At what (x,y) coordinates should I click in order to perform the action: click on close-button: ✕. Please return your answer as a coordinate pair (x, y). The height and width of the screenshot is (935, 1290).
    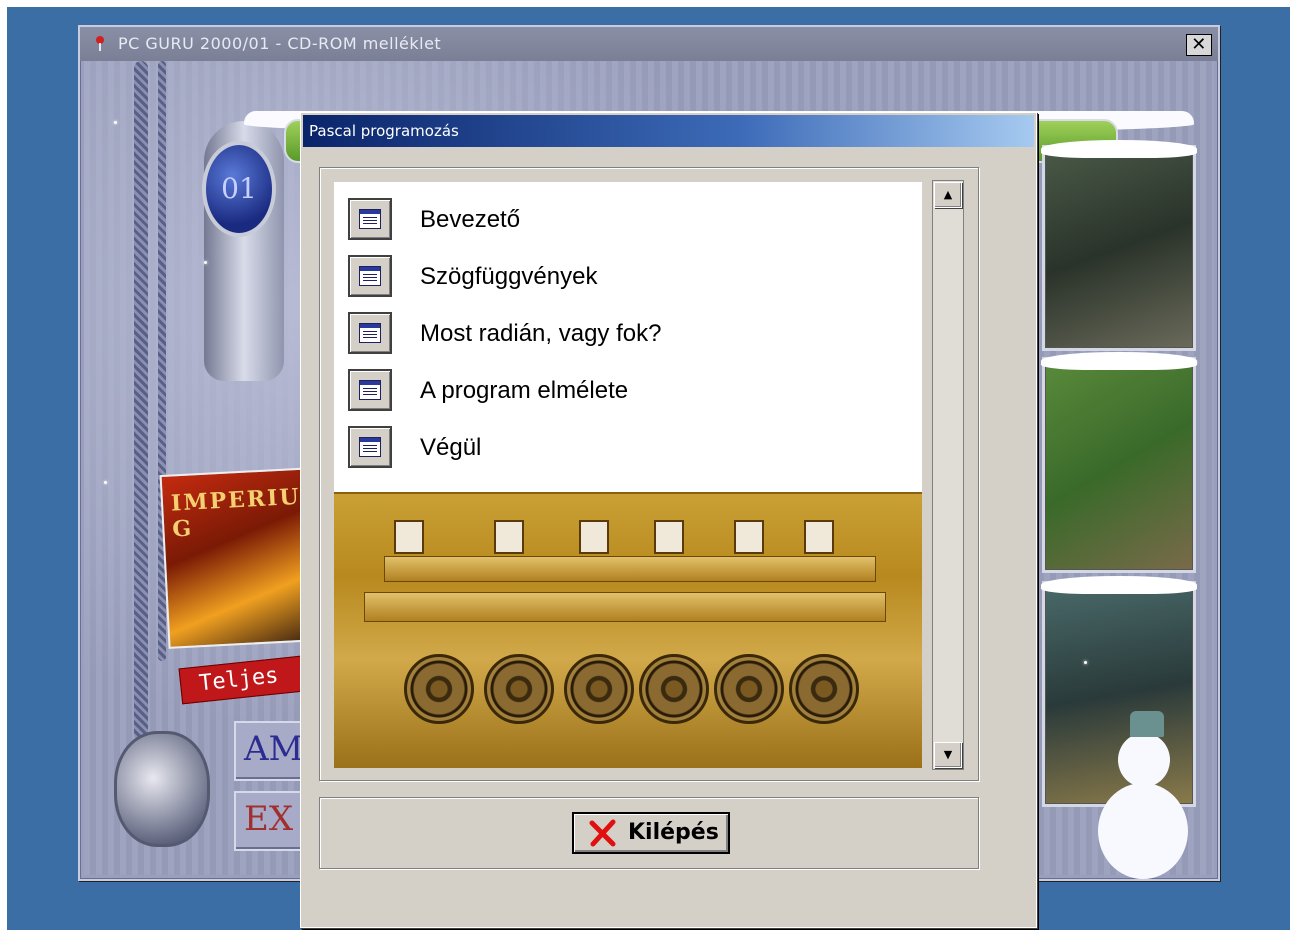
    Looking at the image, I should click on (1199, 45).